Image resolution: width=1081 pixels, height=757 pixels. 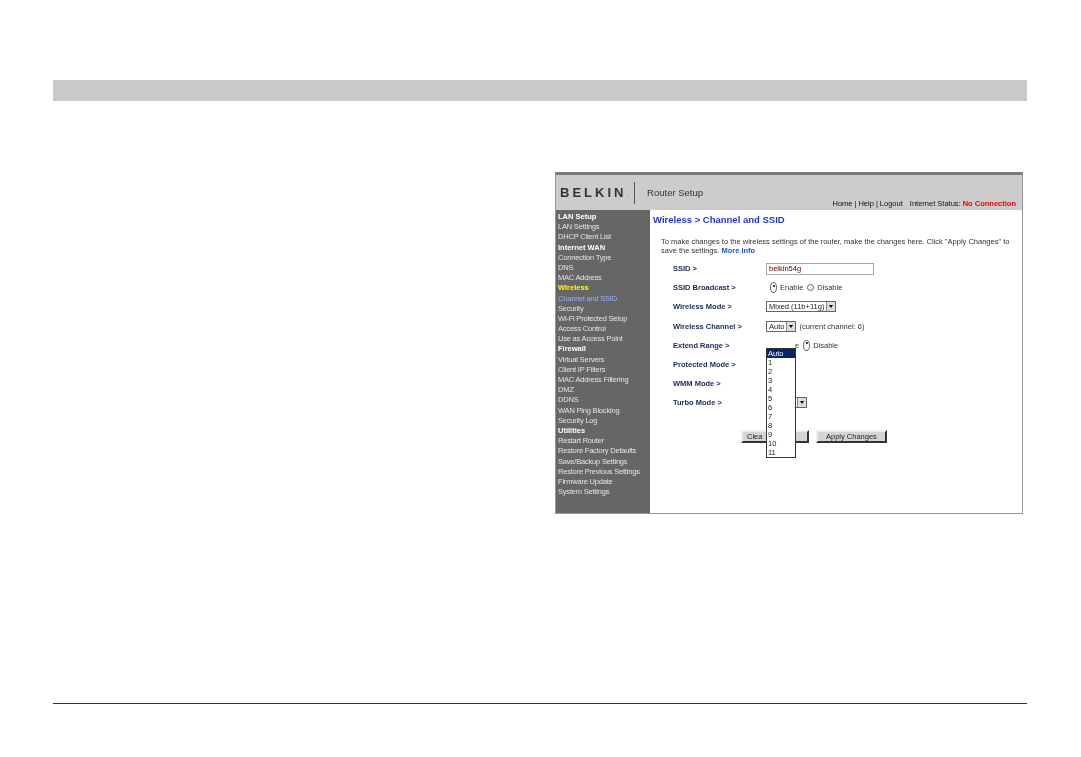 I want to click on app-title: Router Setup, so click(x=675, y=192).